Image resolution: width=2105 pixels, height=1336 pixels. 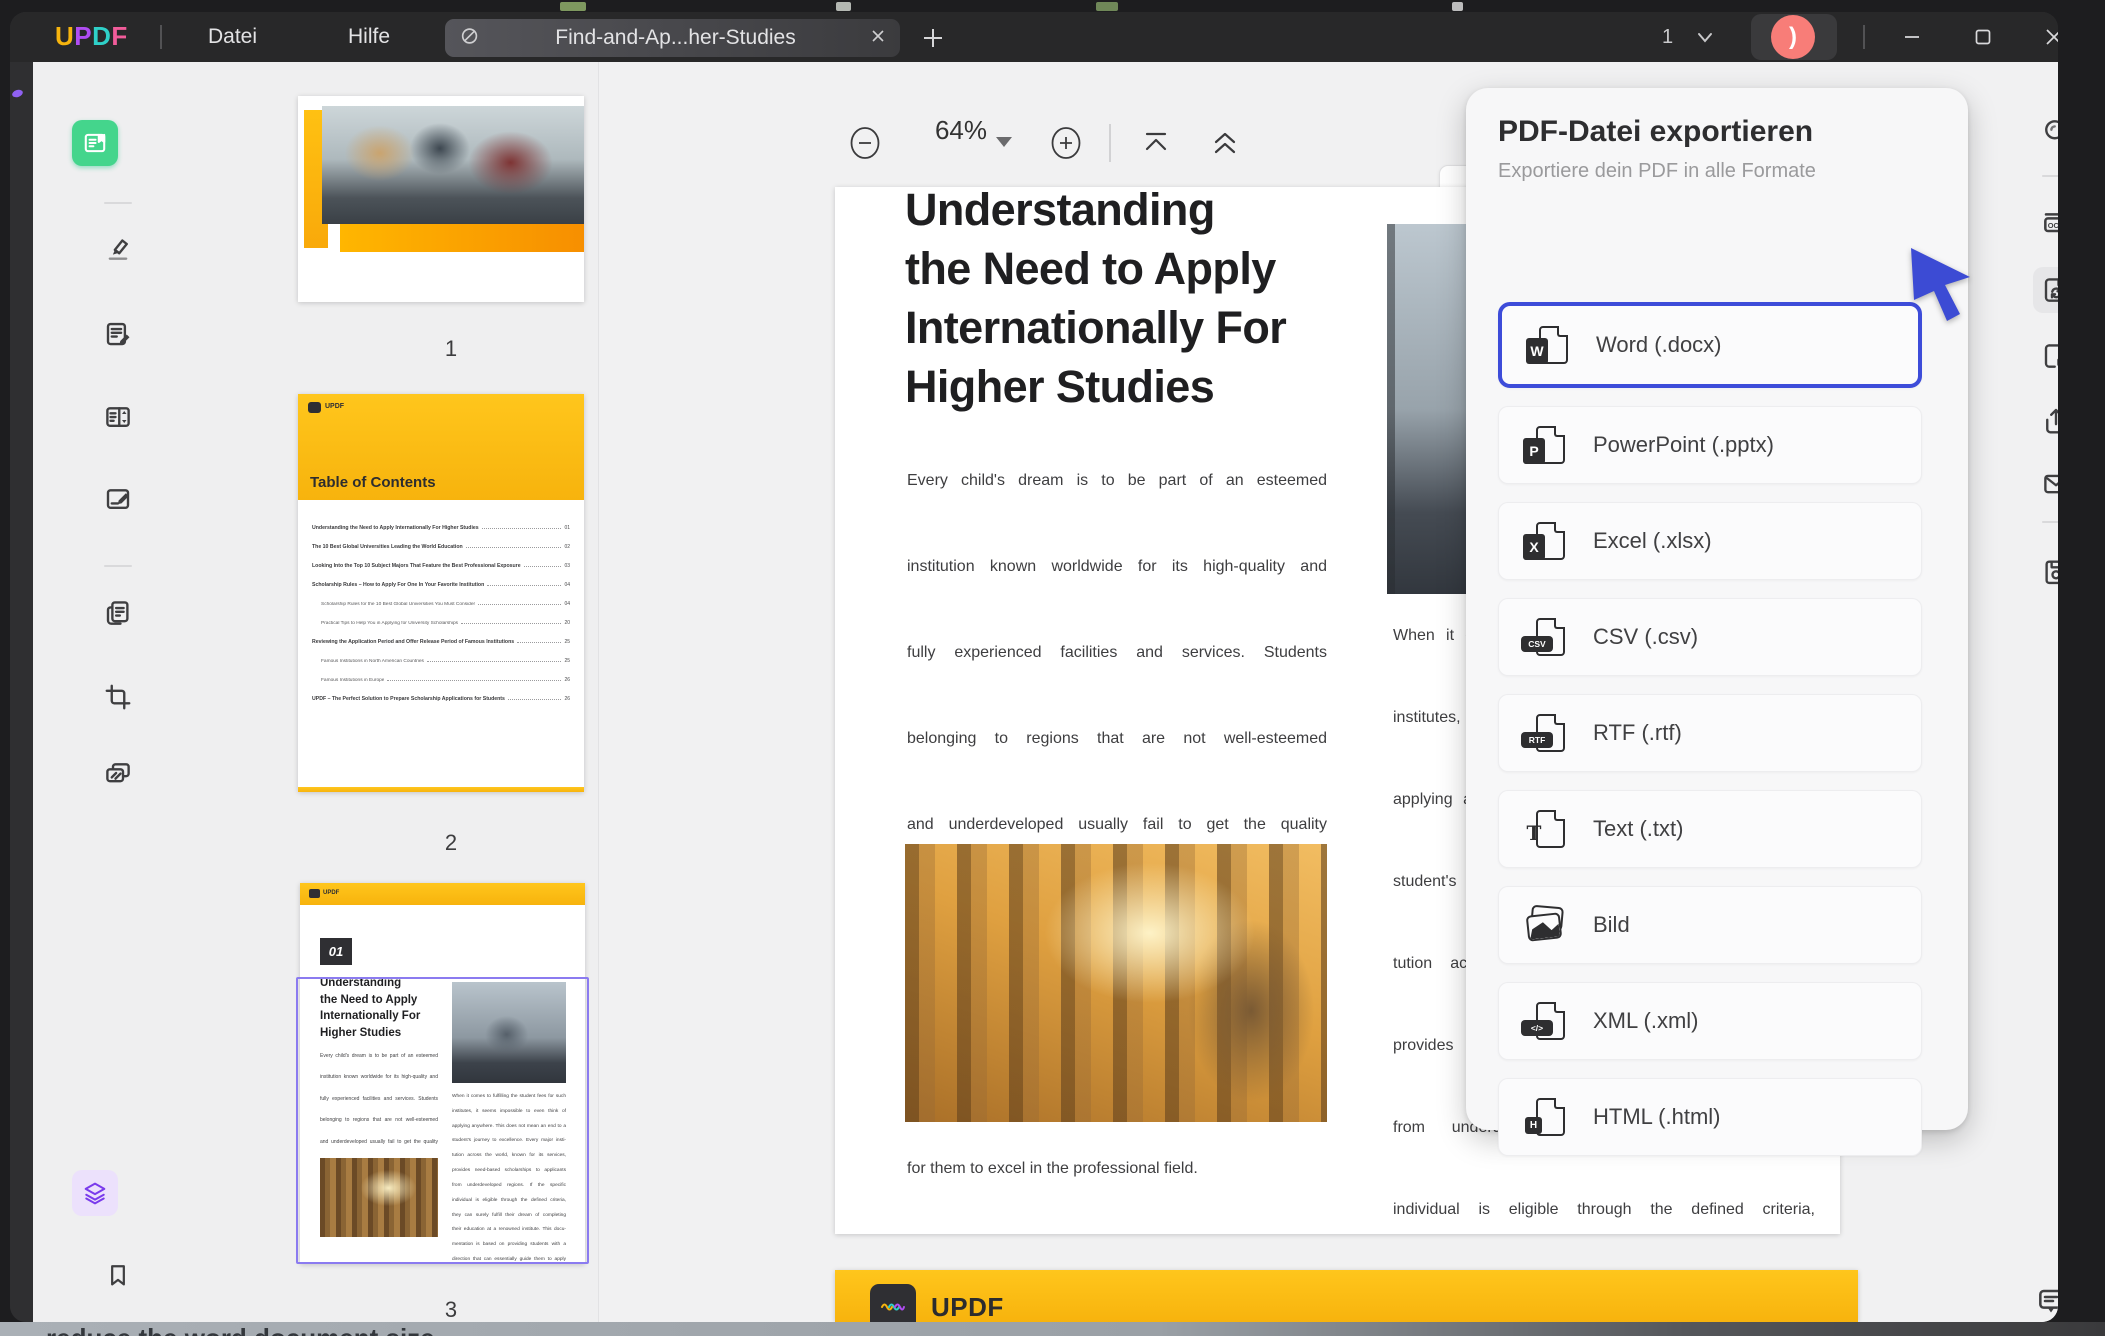 What do you see at coordinates (1657, 171) in the screenshot?
I see `panel-subtitle: Exportiere dein PDF in alle Formate` at bounding box center [1657, 171].